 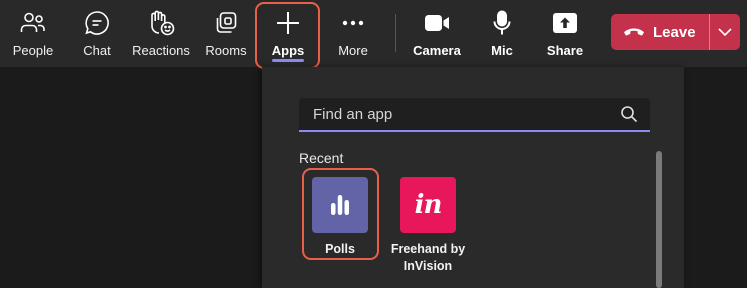 What do you see at coordinates (437, 50) in the screenshot?
I see `camera-label: Camera` at bounding box center [437, 50].